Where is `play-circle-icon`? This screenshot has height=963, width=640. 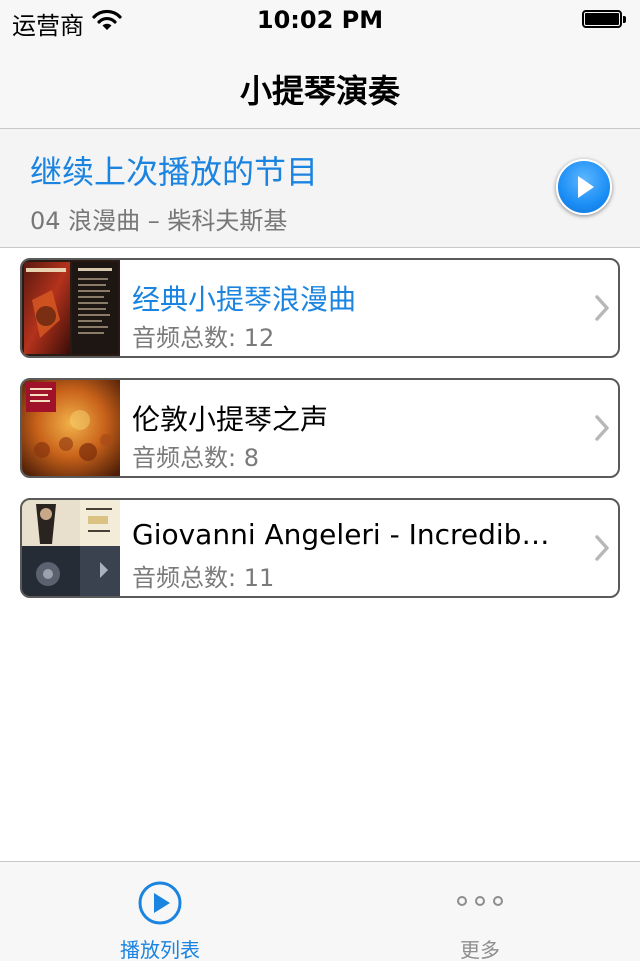 play-circle-icon is located at coordinates (160, 903).